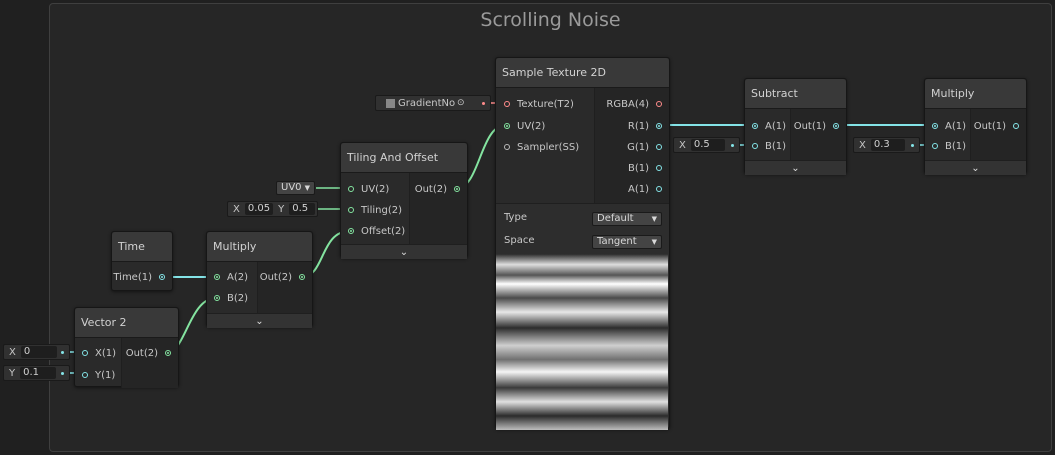 The height and width of the screenshot is (455, 1055). I want to click on time-node: Time Time(1), so click(142, 261).